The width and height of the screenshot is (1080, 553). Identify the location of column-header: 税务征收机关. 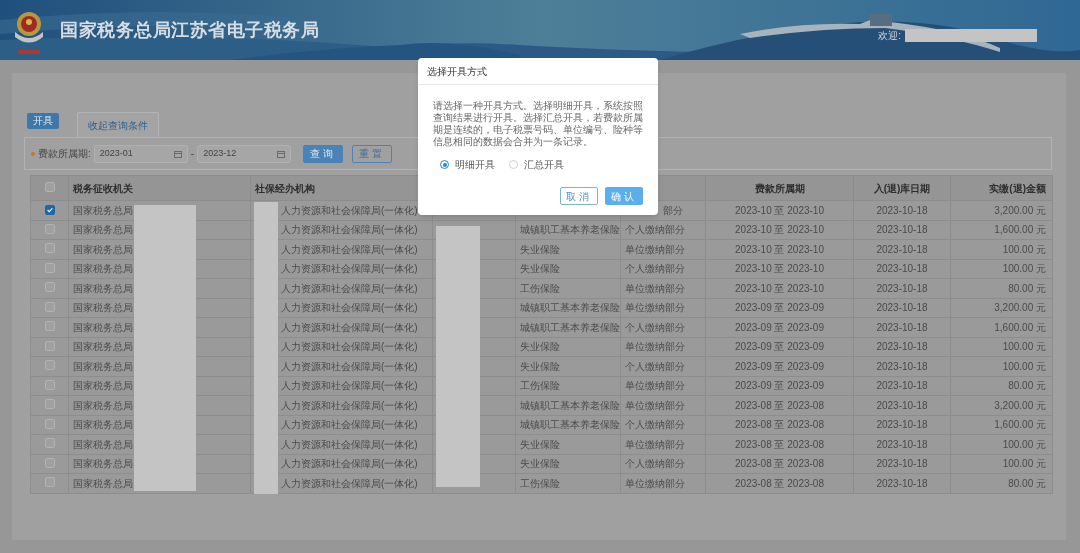
(159, 188).